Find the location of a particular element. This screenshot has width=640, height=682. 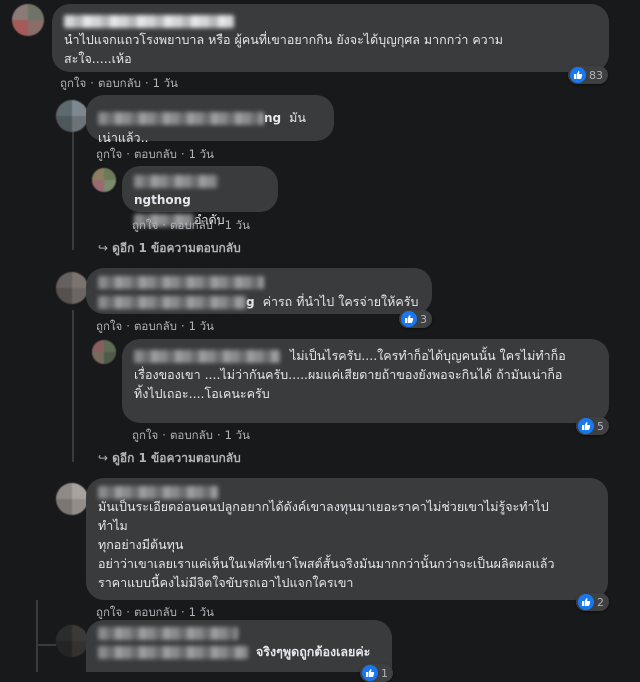

reaction-count-badge: 83 is located at coordinates (588, 75).